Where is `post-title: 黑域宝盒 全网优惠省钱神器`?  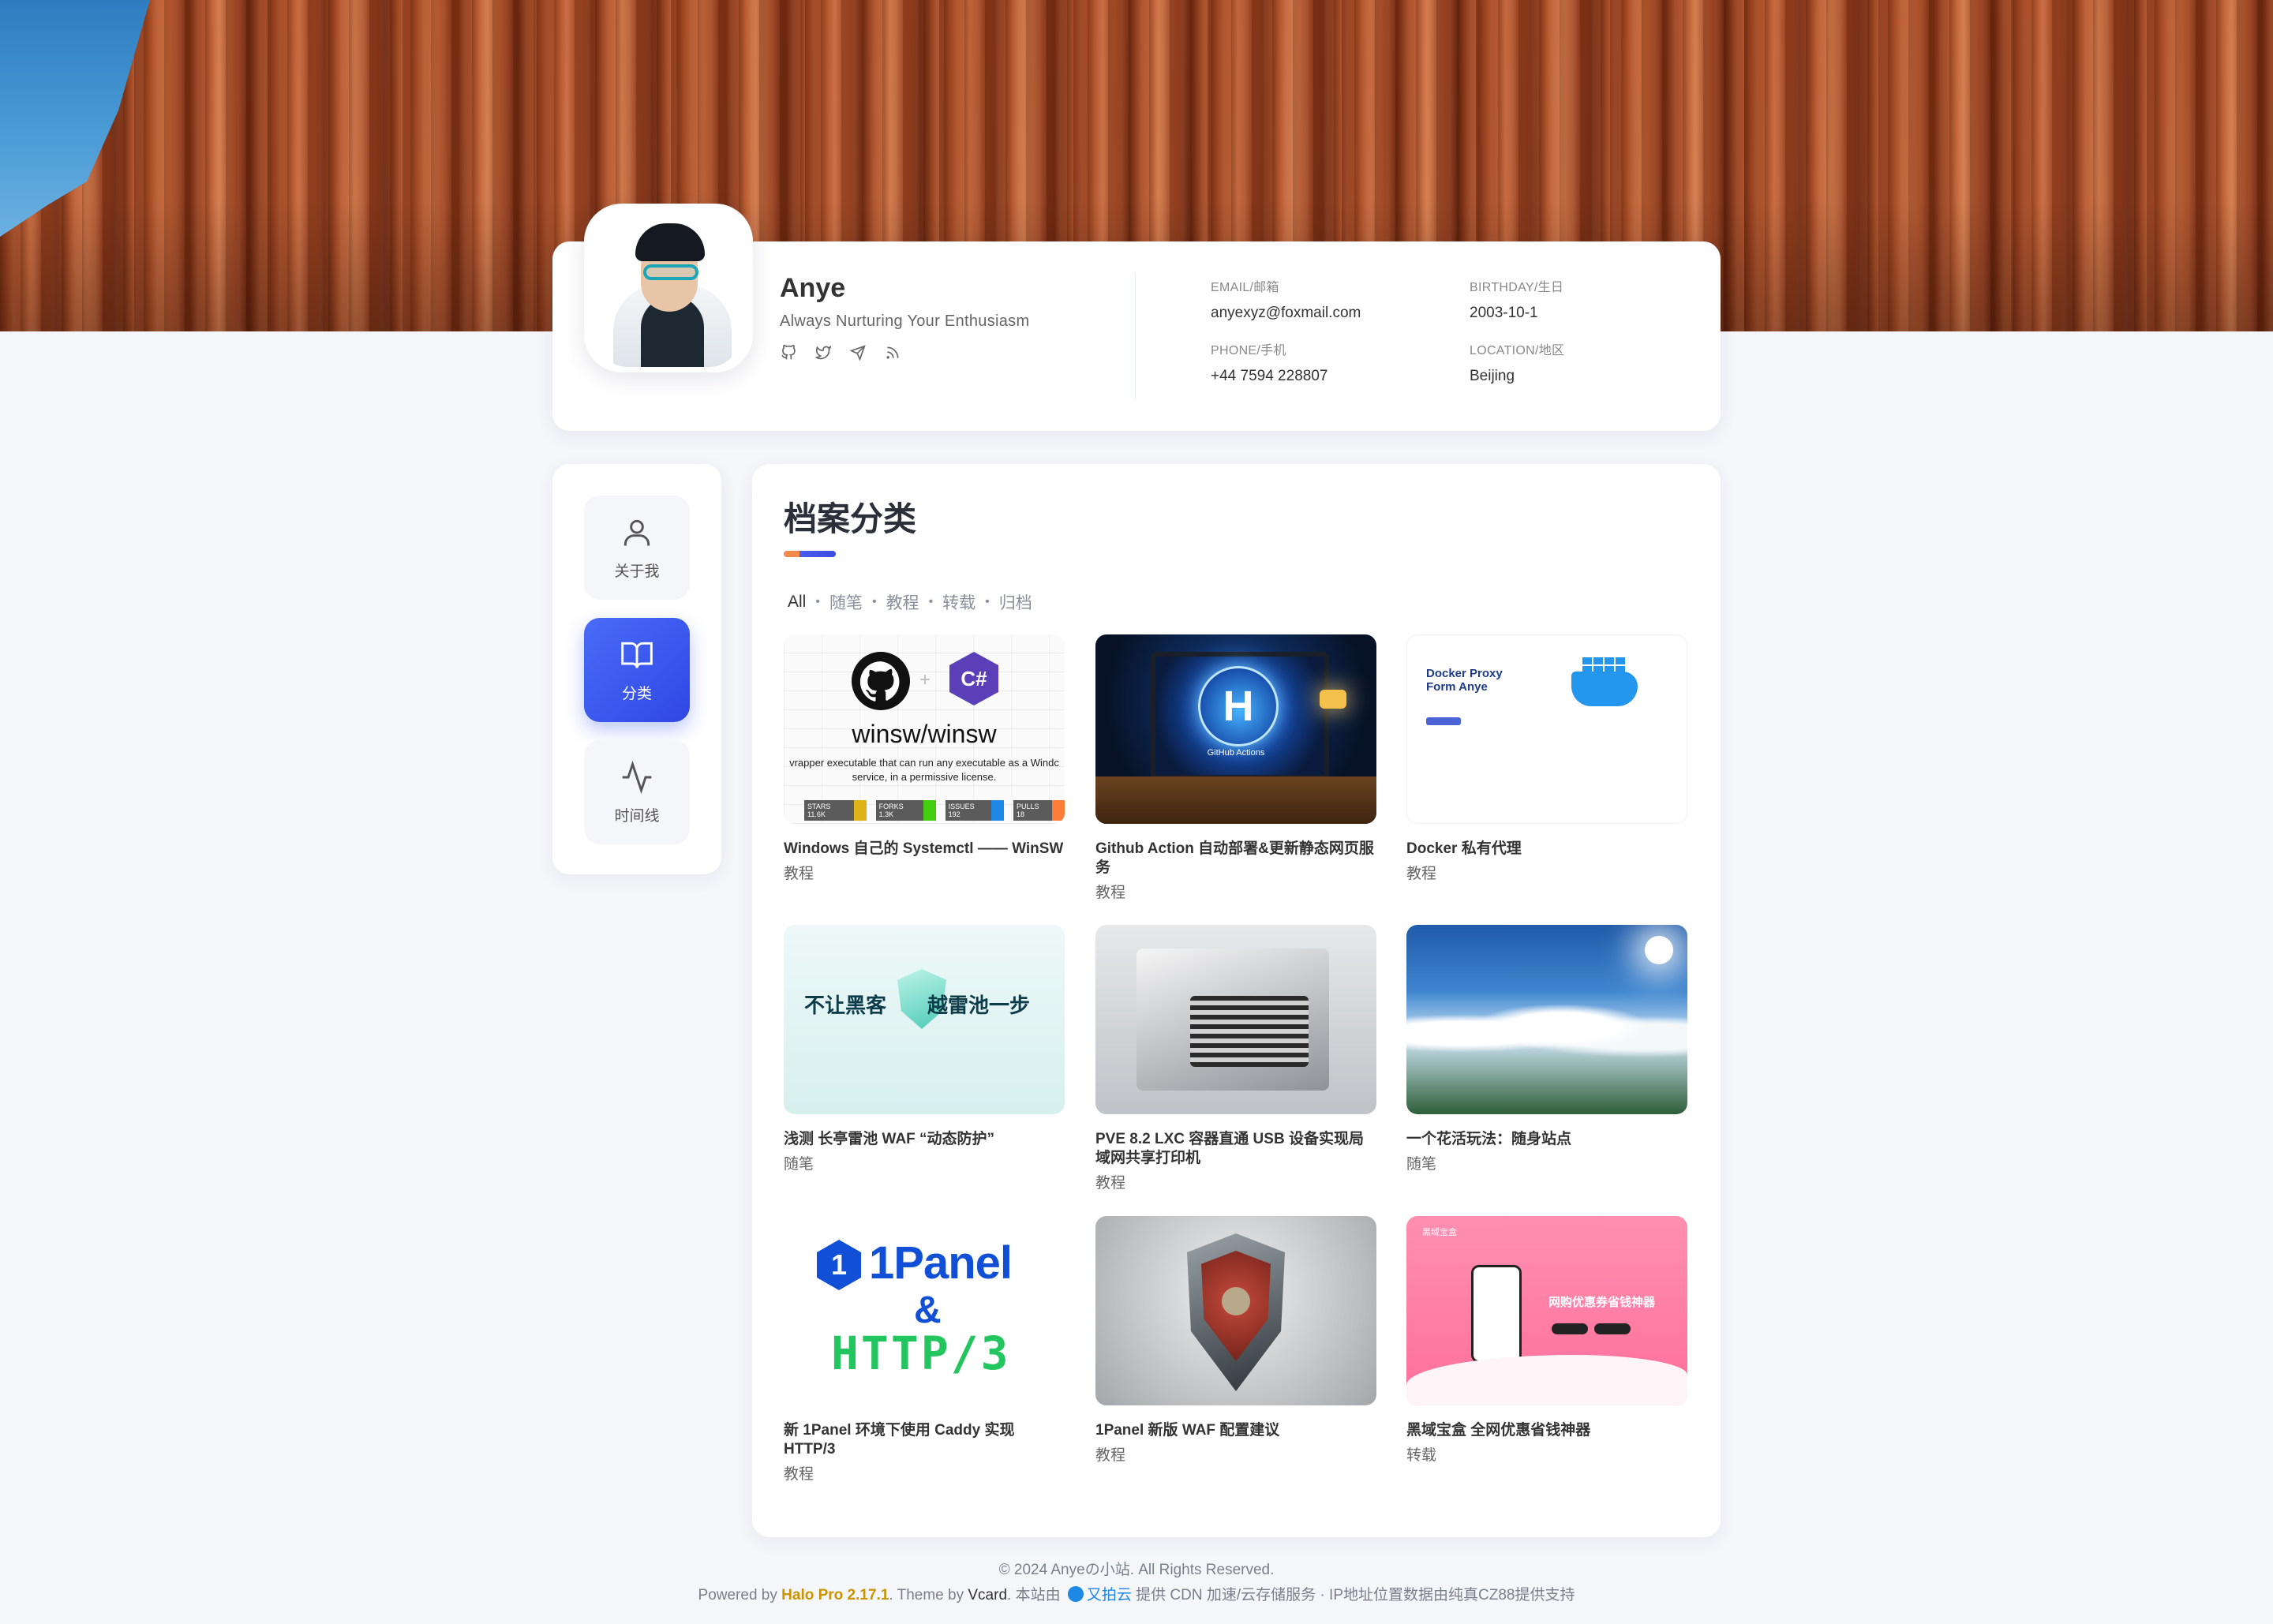 post-title: 黑域宝盒 全网优惠省钱神器 is located at coordinates (1546, 1430).